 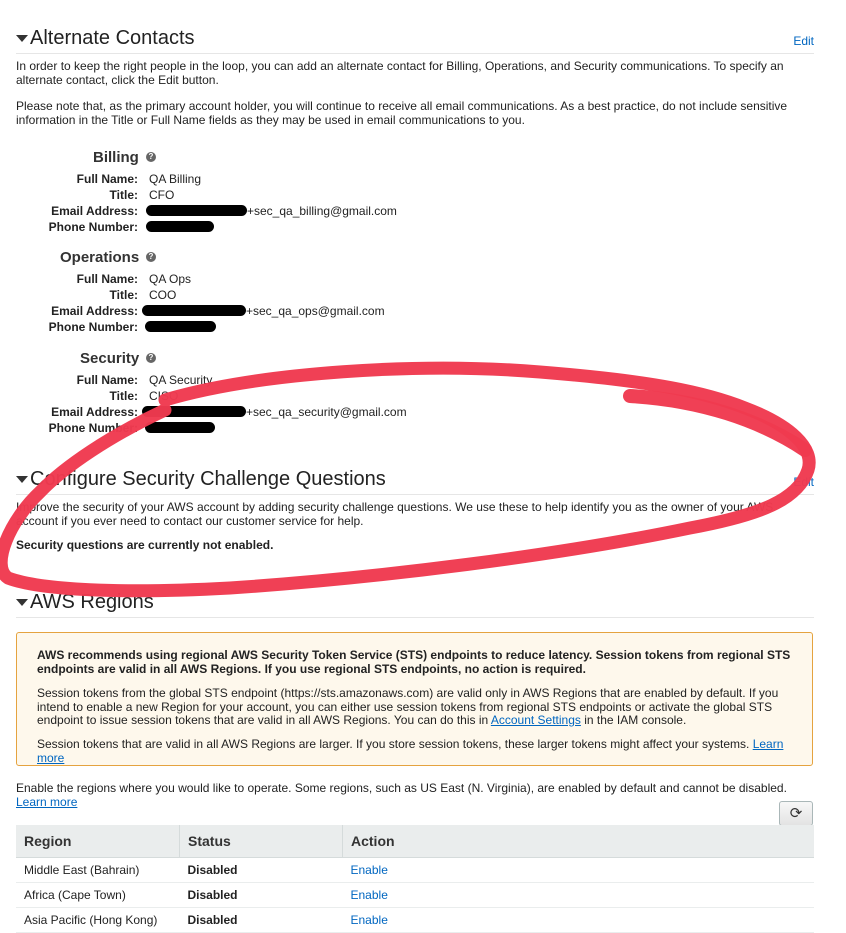 I want to click on refresh-icon: ⟳, so click(x=796, y=813).